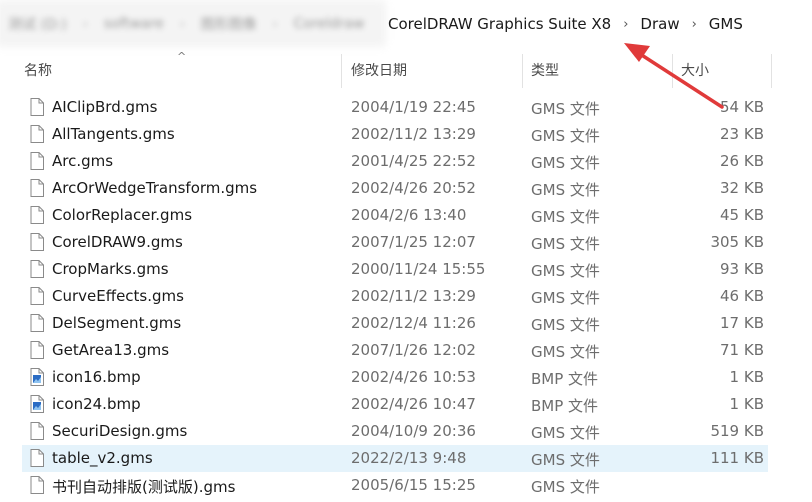 Image resolution: width=812 pixels, height=502 pixels. I want to click on file-modified: 2007/1/25 12:07, so click(413, 242).